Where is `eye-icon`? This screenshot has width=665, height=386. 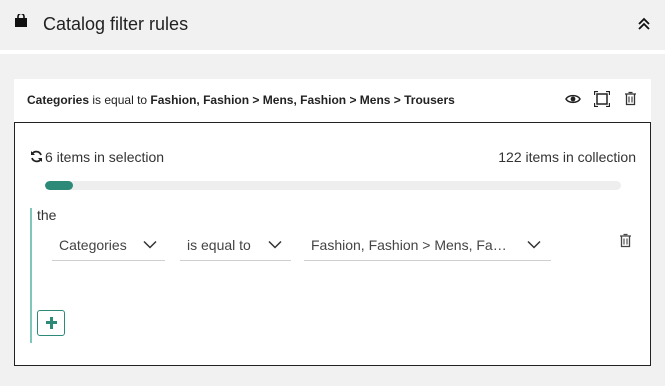
eye-icon is located at coordinates (573, 99).